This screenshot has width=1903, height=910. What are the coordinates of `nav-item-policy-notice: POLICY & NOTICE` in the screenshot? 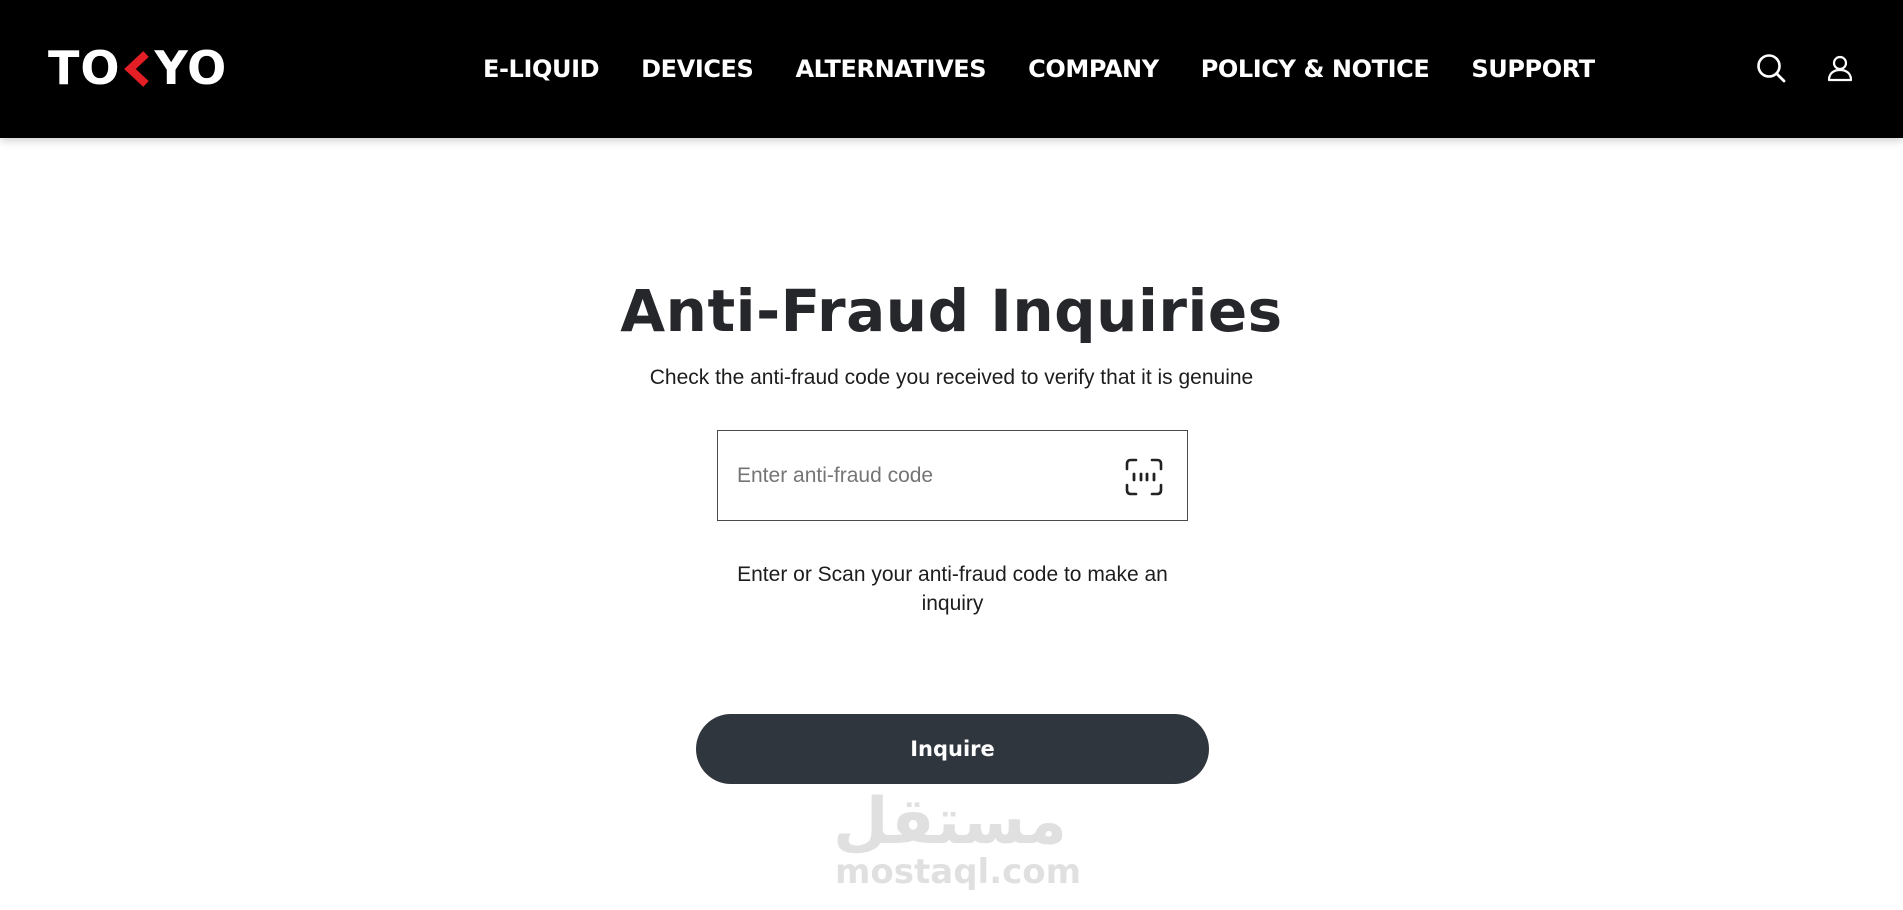 It's located at (1315, 69).